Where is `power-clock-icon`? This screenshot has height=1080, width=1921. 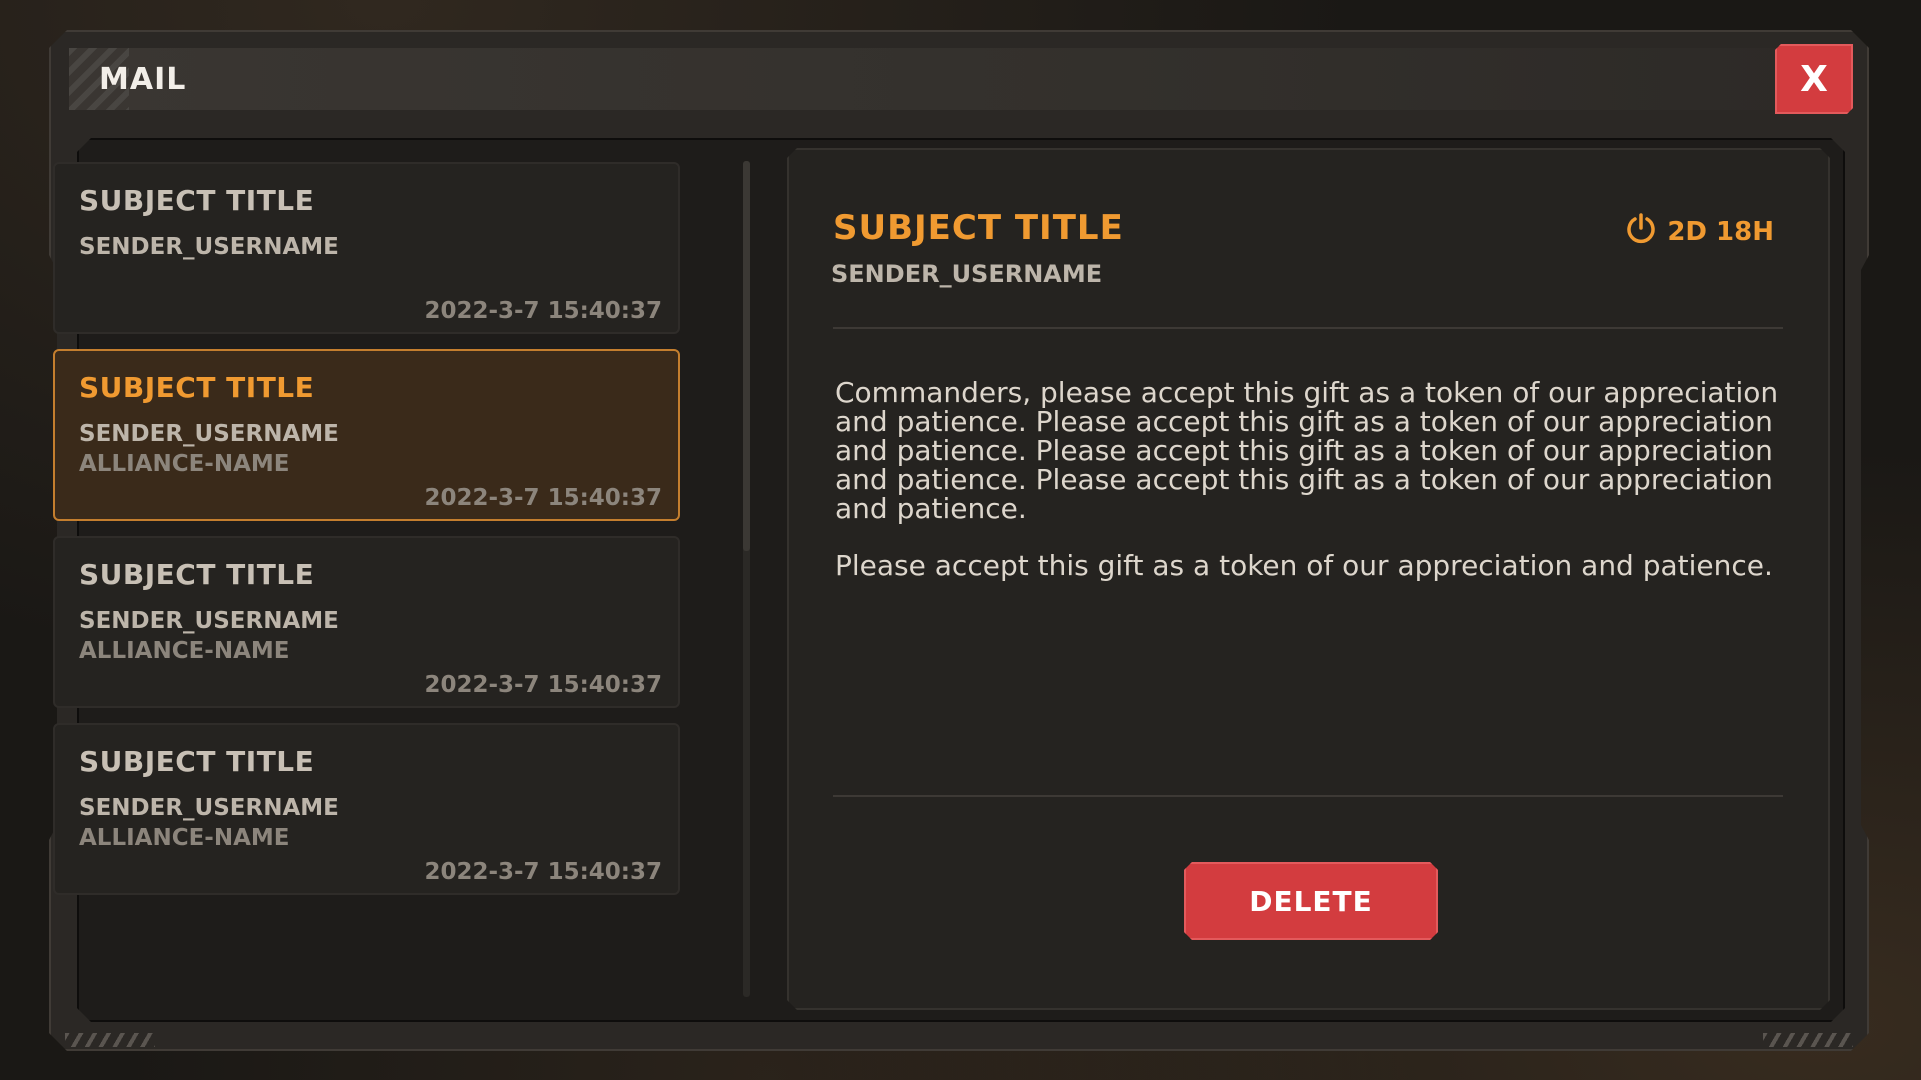 power-clock-icon is located at coordinates (1641, 231).